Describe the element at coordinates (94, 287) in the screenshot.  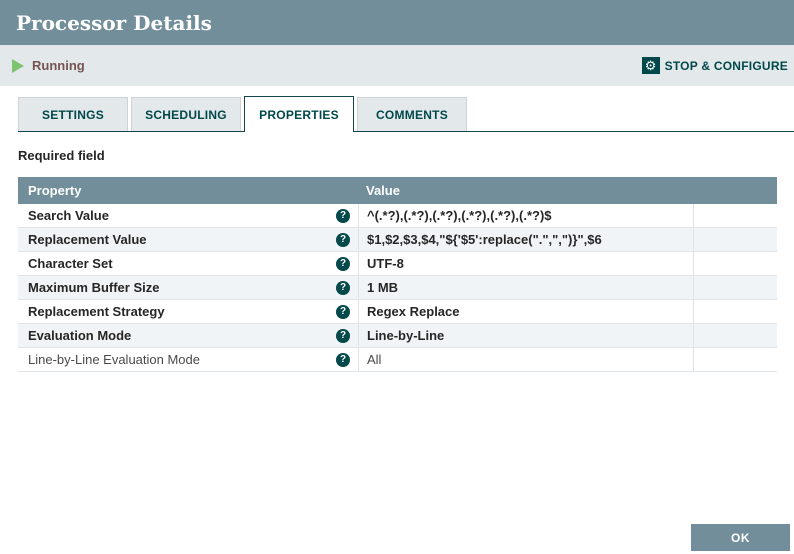
I see `property-name: Maximum Buffer Size` at that location.